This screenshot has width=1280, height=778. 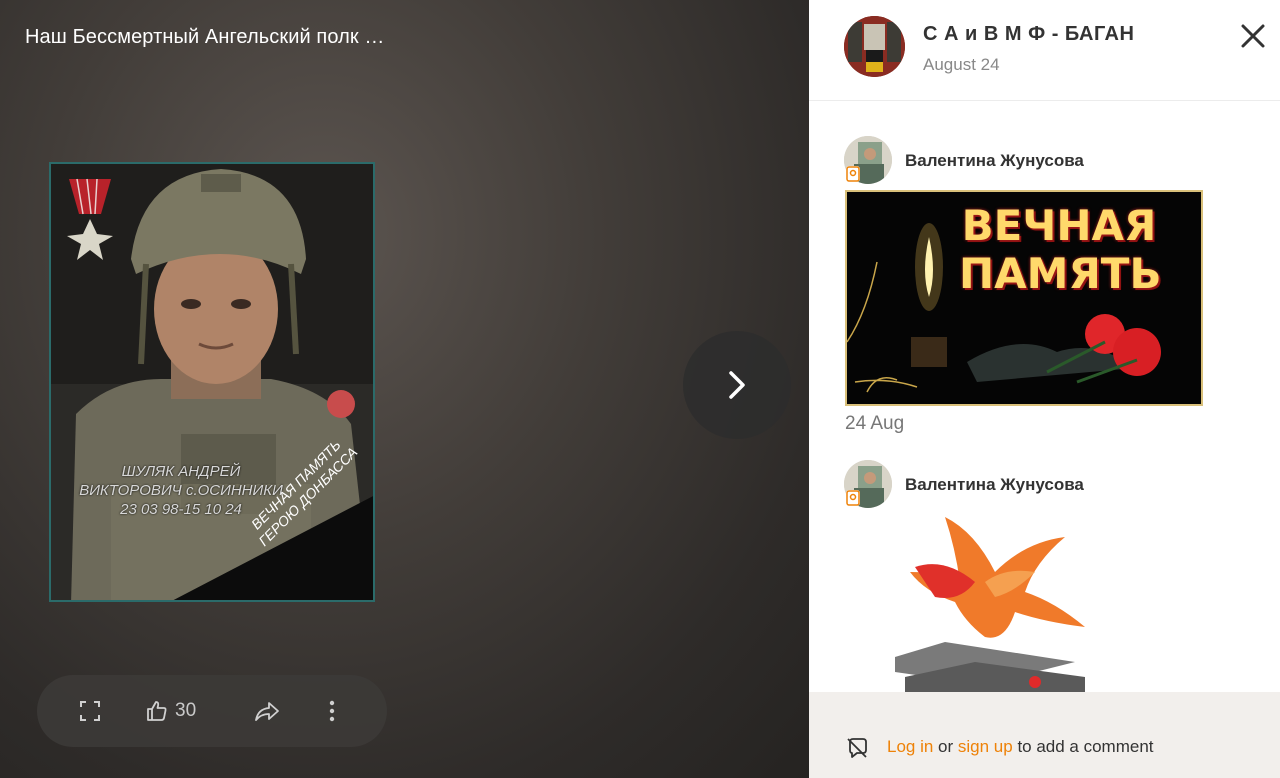 I want to click on post-date: August 24, so click(x=961, y=64).